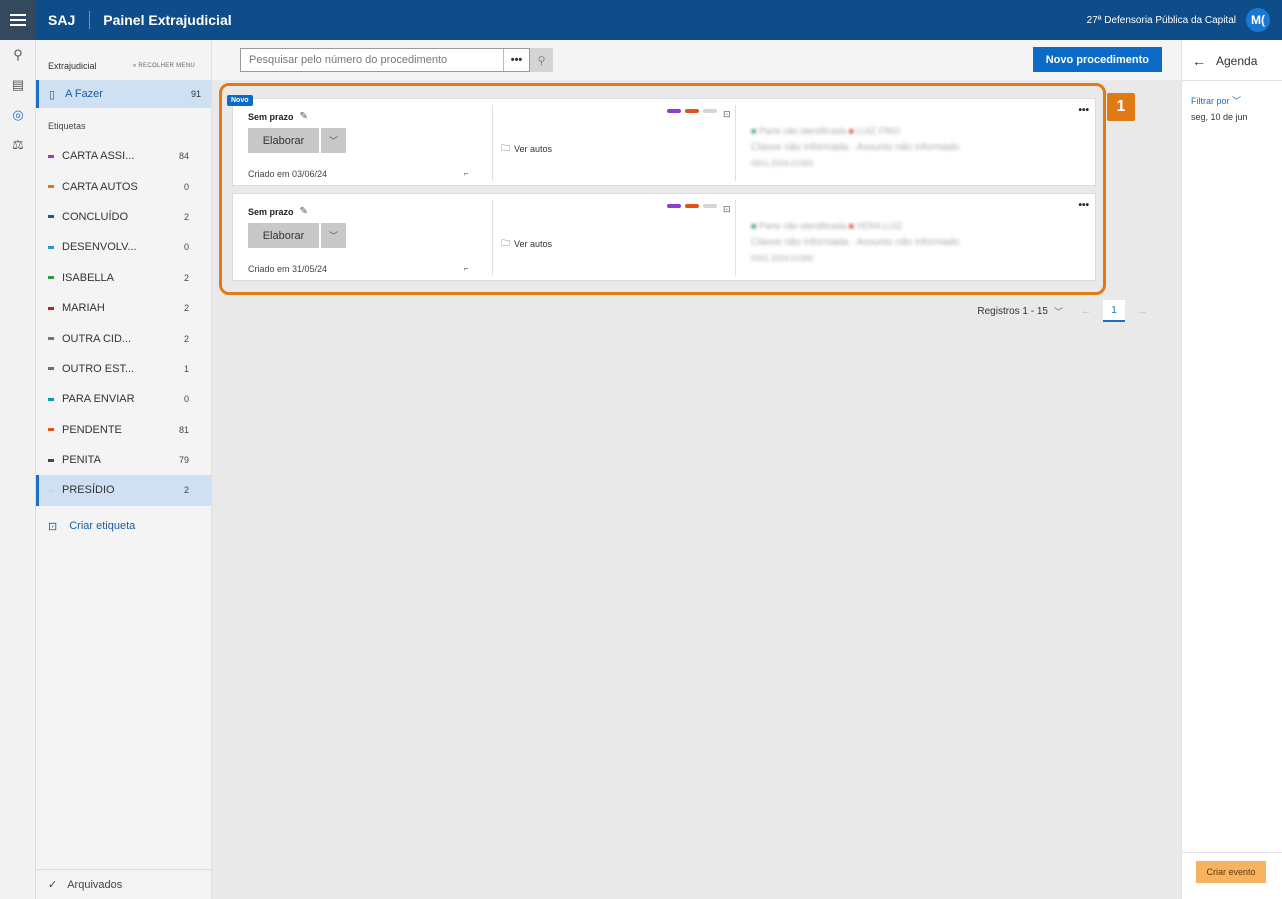  I want to click on create-tag-label: Criar etiqueta, so click(102, 526).